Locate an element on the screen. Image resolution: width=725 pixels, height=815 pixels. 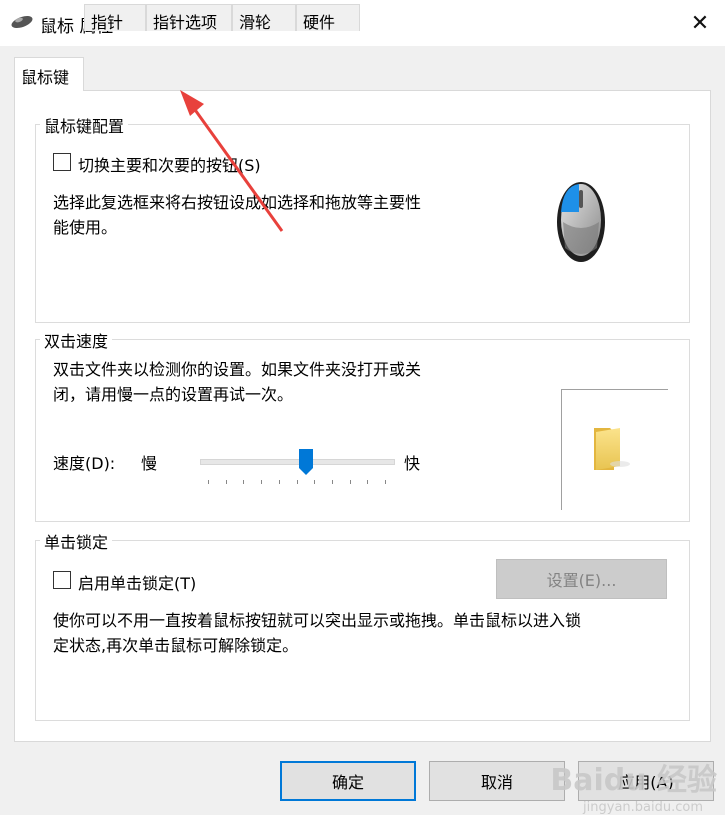
cancel-button: 取消 is located at coordinates (497, 781).